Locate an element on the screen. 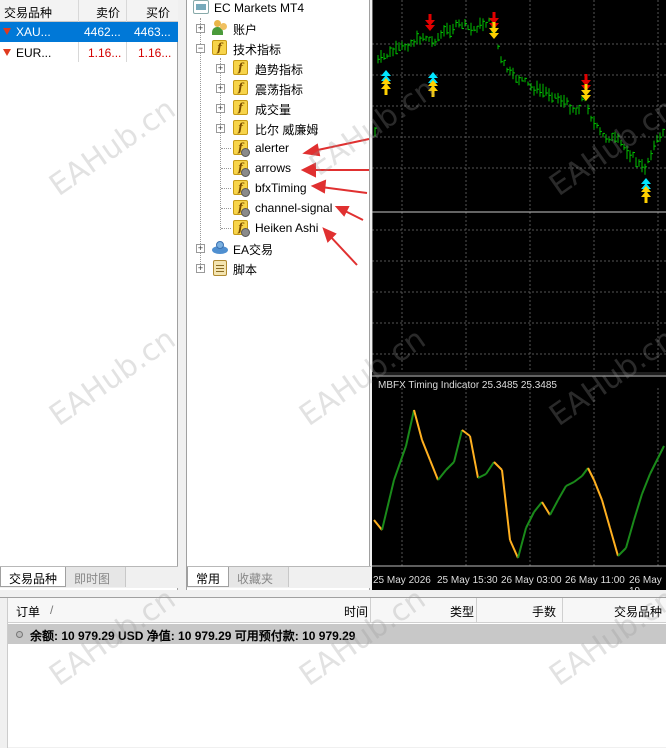  navigator-tabbar: 常用 收藏夹 is located at coordinates (279, 577).